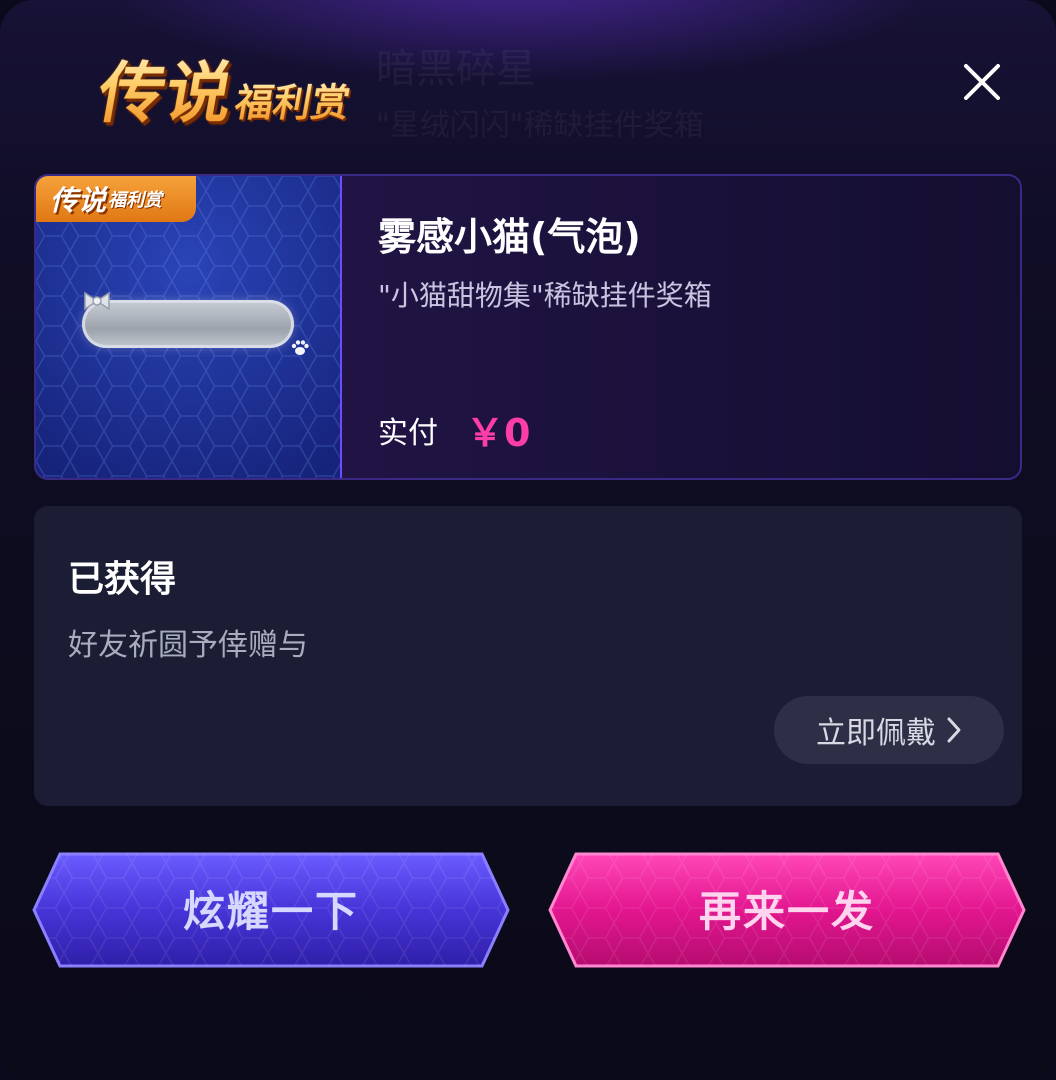 This screenshot has width=1056, height=1080. Describe the element at coordinates (954, 730) in the screenshot. I see `chevron-right-icon` at that location.